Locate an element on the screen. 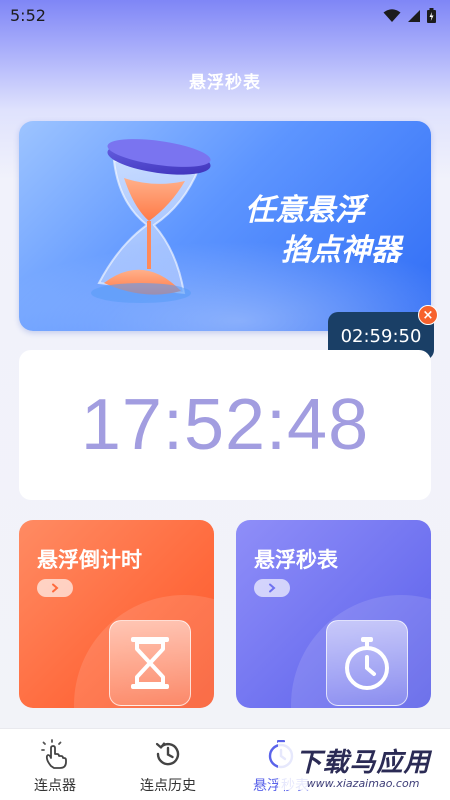 Image resolution: width=450 pixels, height=800 pixels. stopwatch-icon is located at coordinates (367, 663).